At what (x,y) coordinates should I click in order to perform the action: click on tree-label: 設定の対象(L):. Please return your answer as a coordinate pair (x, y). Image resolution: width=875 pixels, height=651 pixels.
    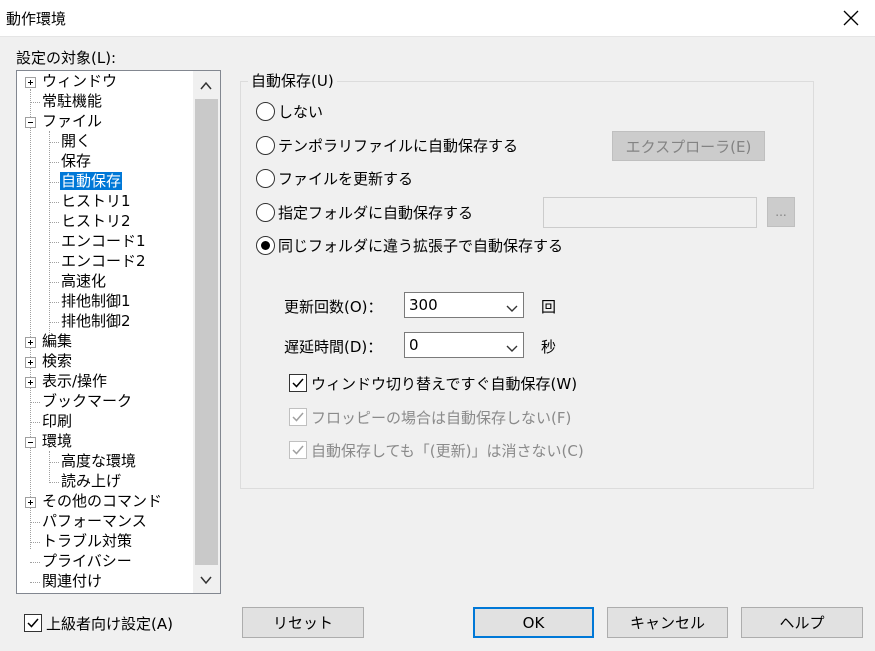
    Looking at the image, I should click on (66, 58).